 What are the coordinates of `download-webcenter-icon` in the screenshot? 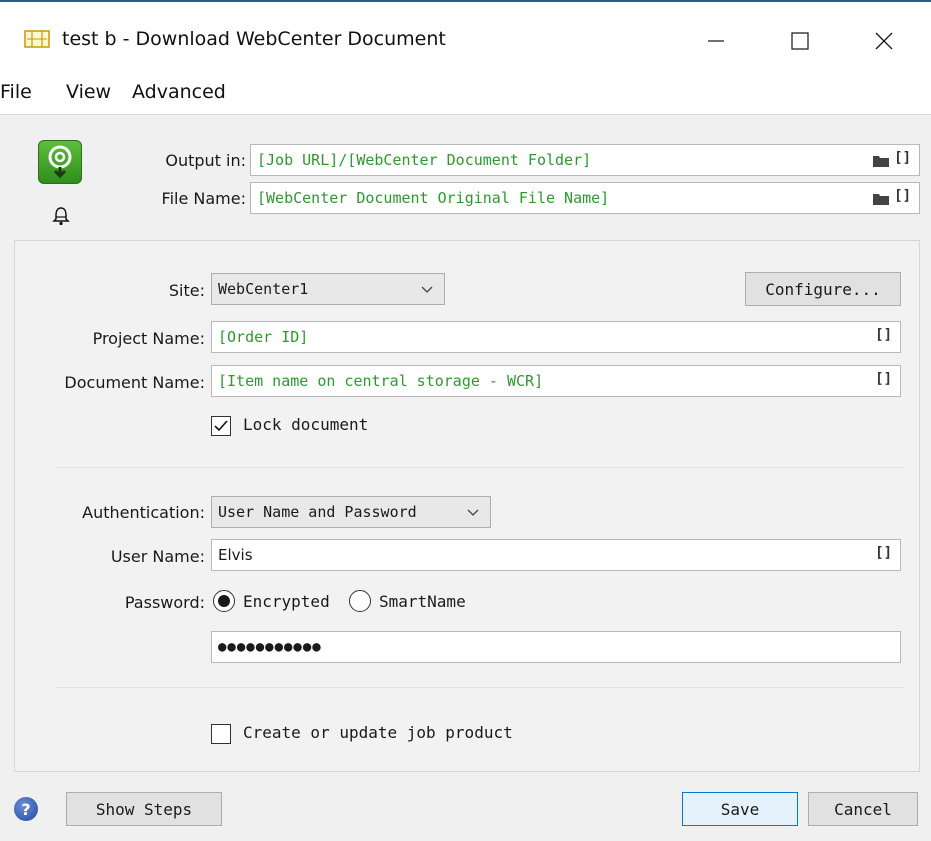 It's located at (60, 162).